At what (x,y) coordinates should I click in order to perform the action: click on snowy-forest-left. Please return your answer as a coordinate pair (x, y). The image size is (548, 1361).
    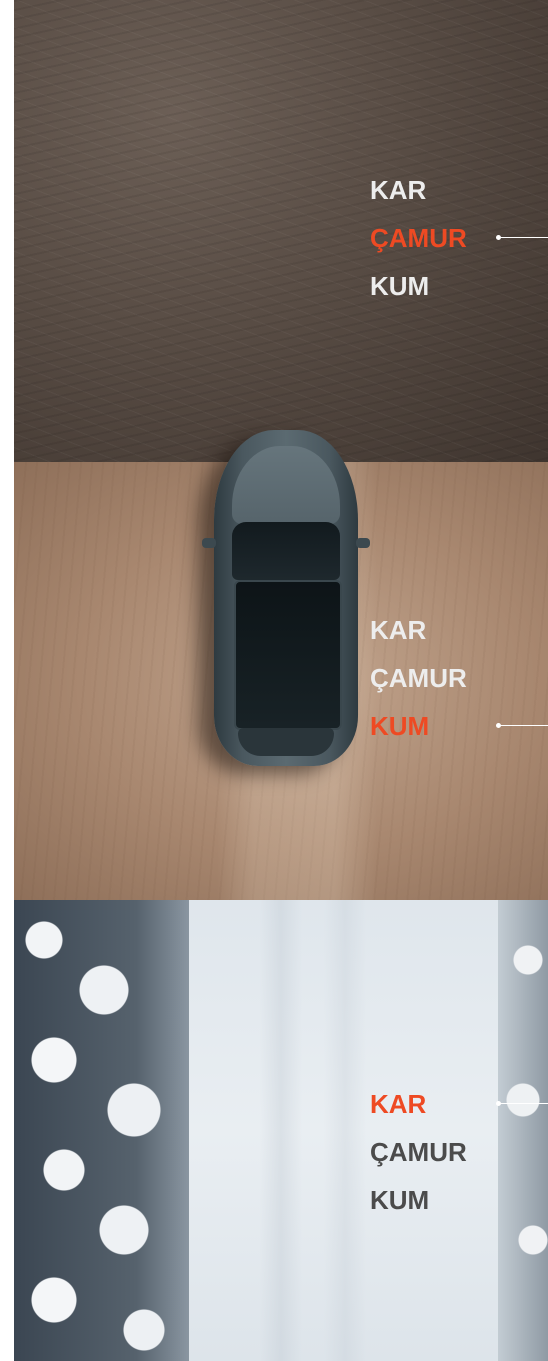
    Looking at the image, I should click on (101, 1130).